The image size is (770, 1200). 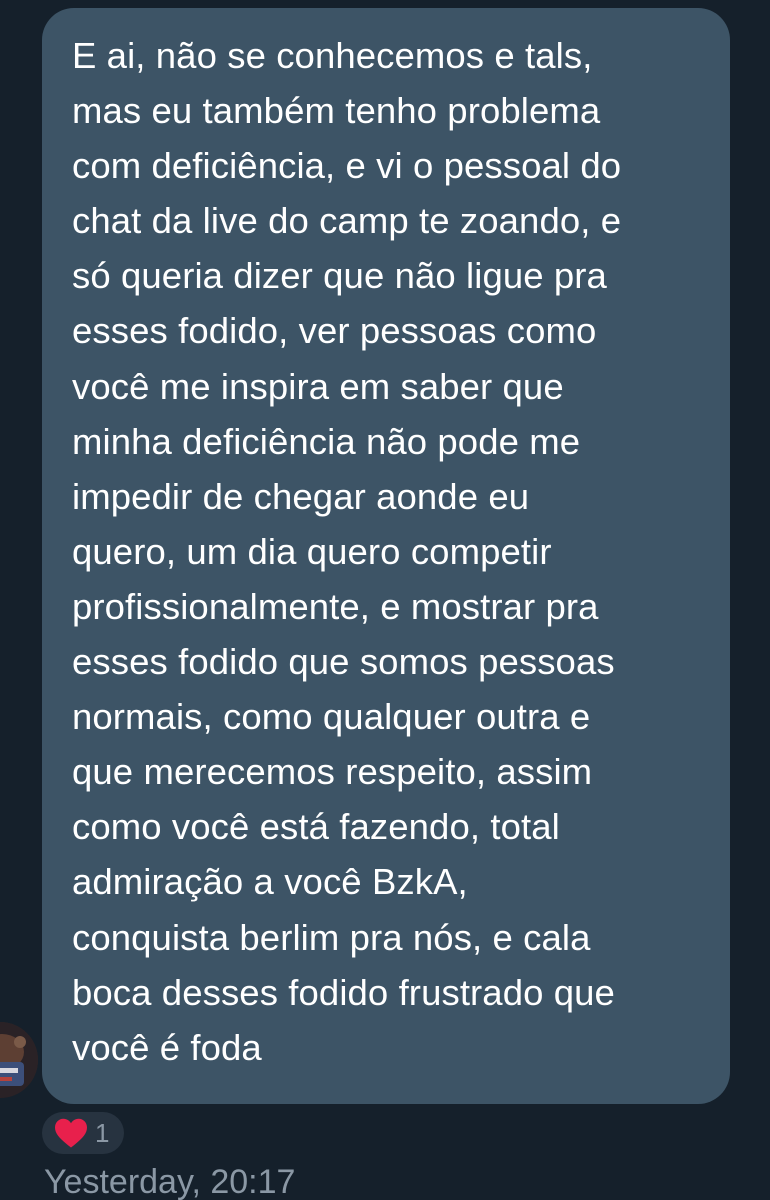 I want to click on reaction-count: 1, so click(x=102, y=1133).